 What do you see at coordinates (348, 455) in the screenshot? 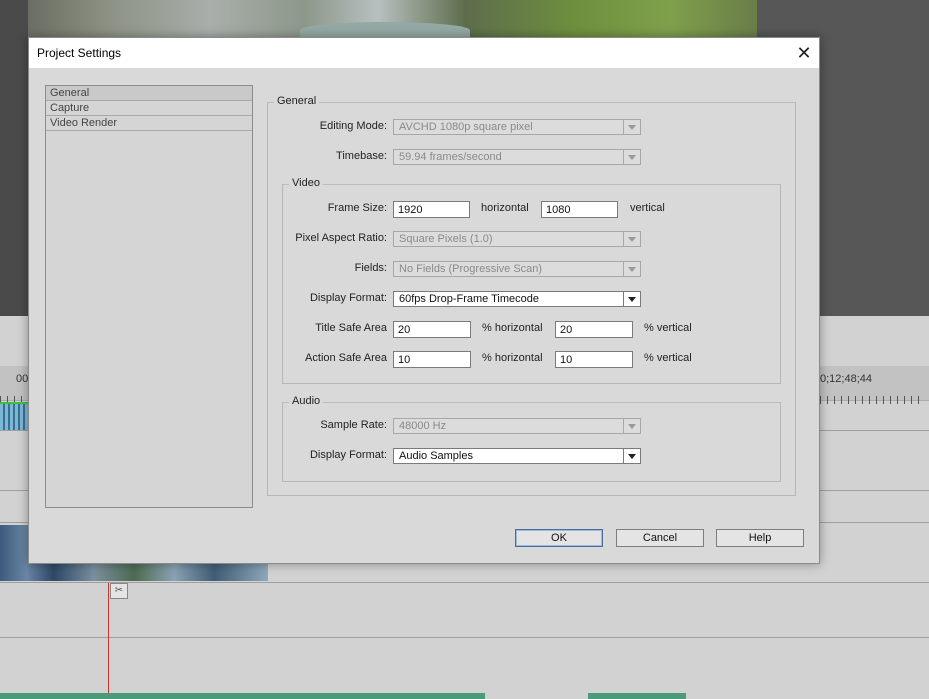
I see `audio-display-format-label: Display Format:` at bounding box center [348, 455].